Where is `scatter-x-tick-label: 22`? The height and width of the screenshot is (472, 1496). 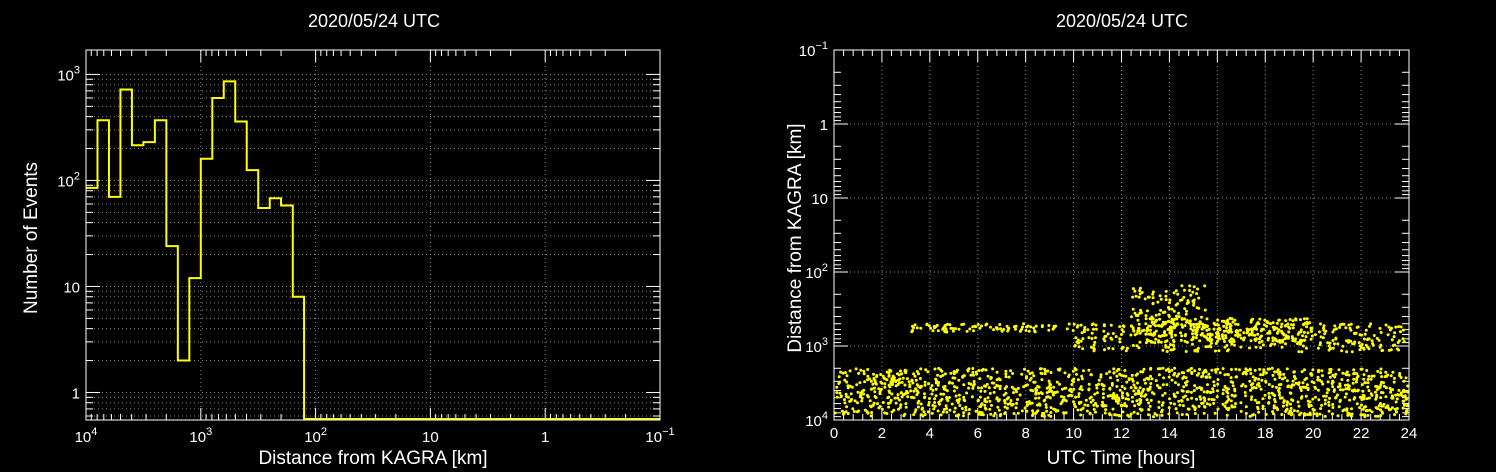 scatter-x-tick-label: 22 is located at coordinates (1361, 433).